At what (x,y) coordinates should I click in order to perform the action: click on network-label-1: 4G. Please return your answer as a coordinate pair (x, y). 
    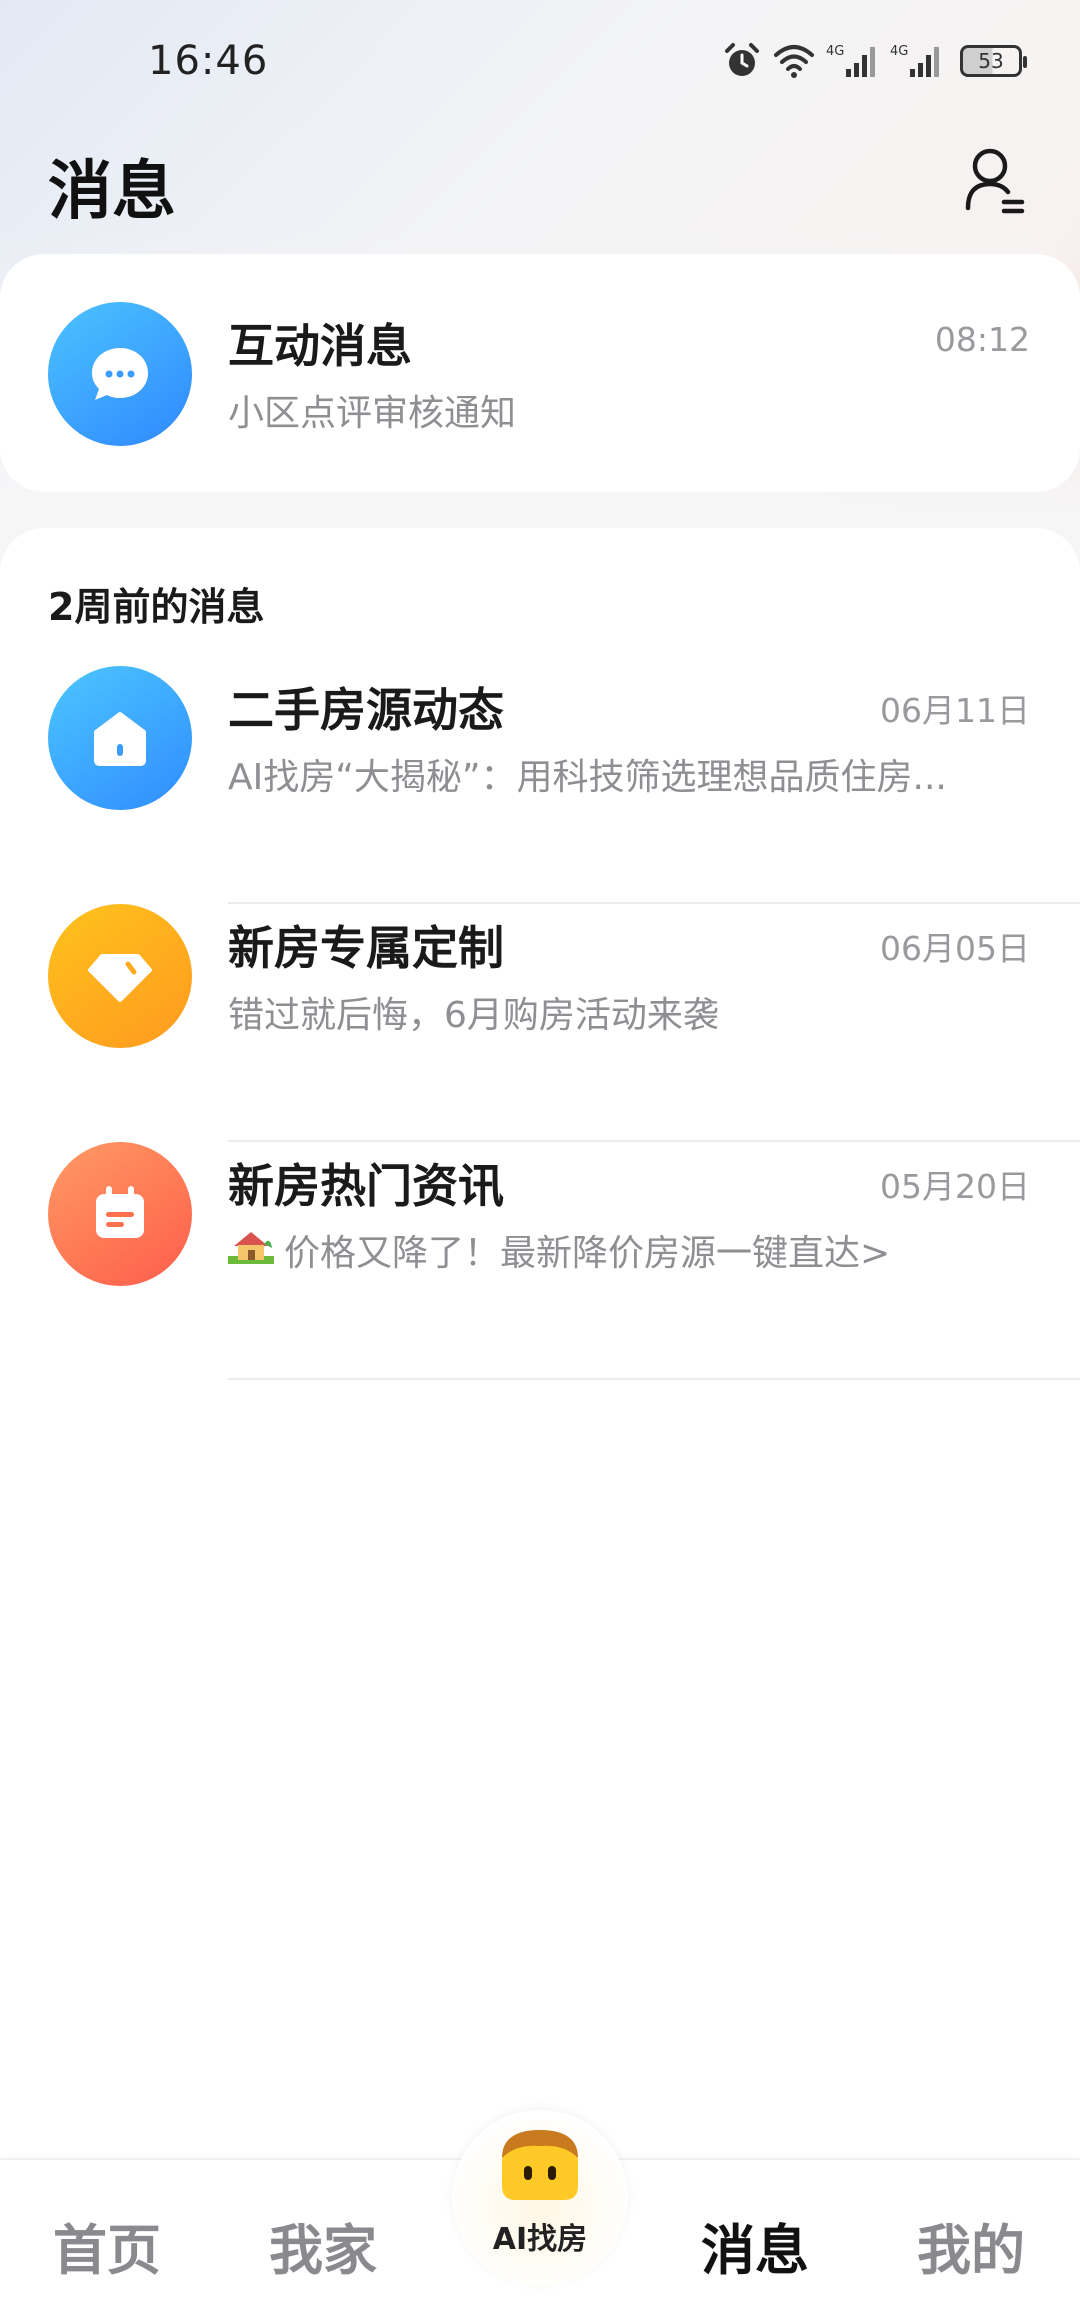
    Looking at the image, I should click on (835, 51).